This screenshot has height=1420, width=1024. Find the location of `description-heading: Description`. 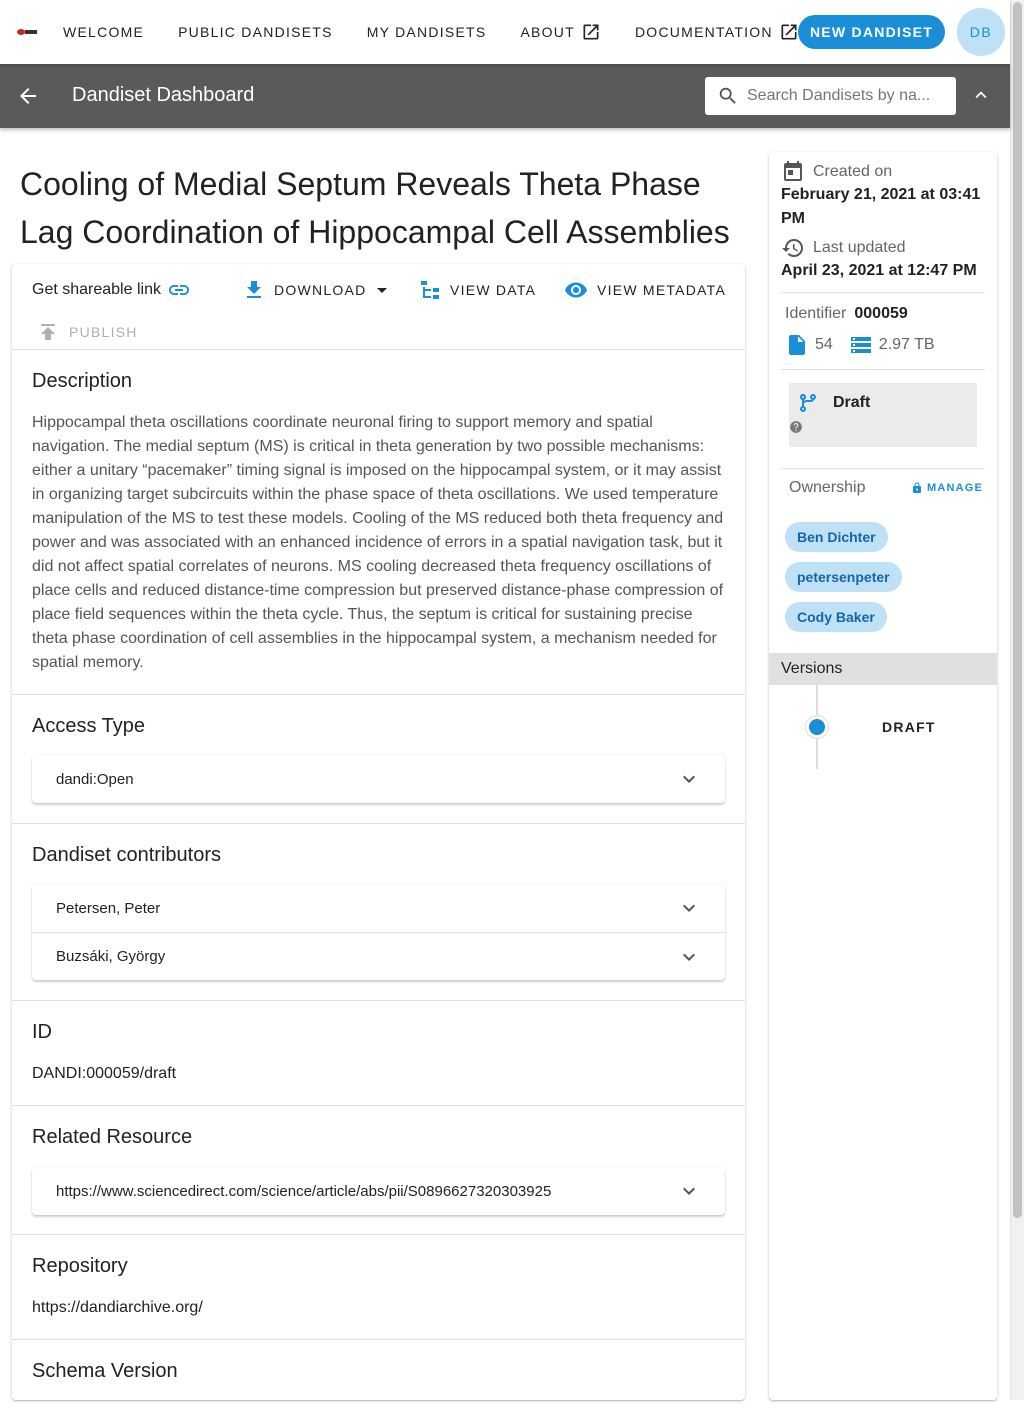

description-heading: Description is located at coordinates (82, 381).